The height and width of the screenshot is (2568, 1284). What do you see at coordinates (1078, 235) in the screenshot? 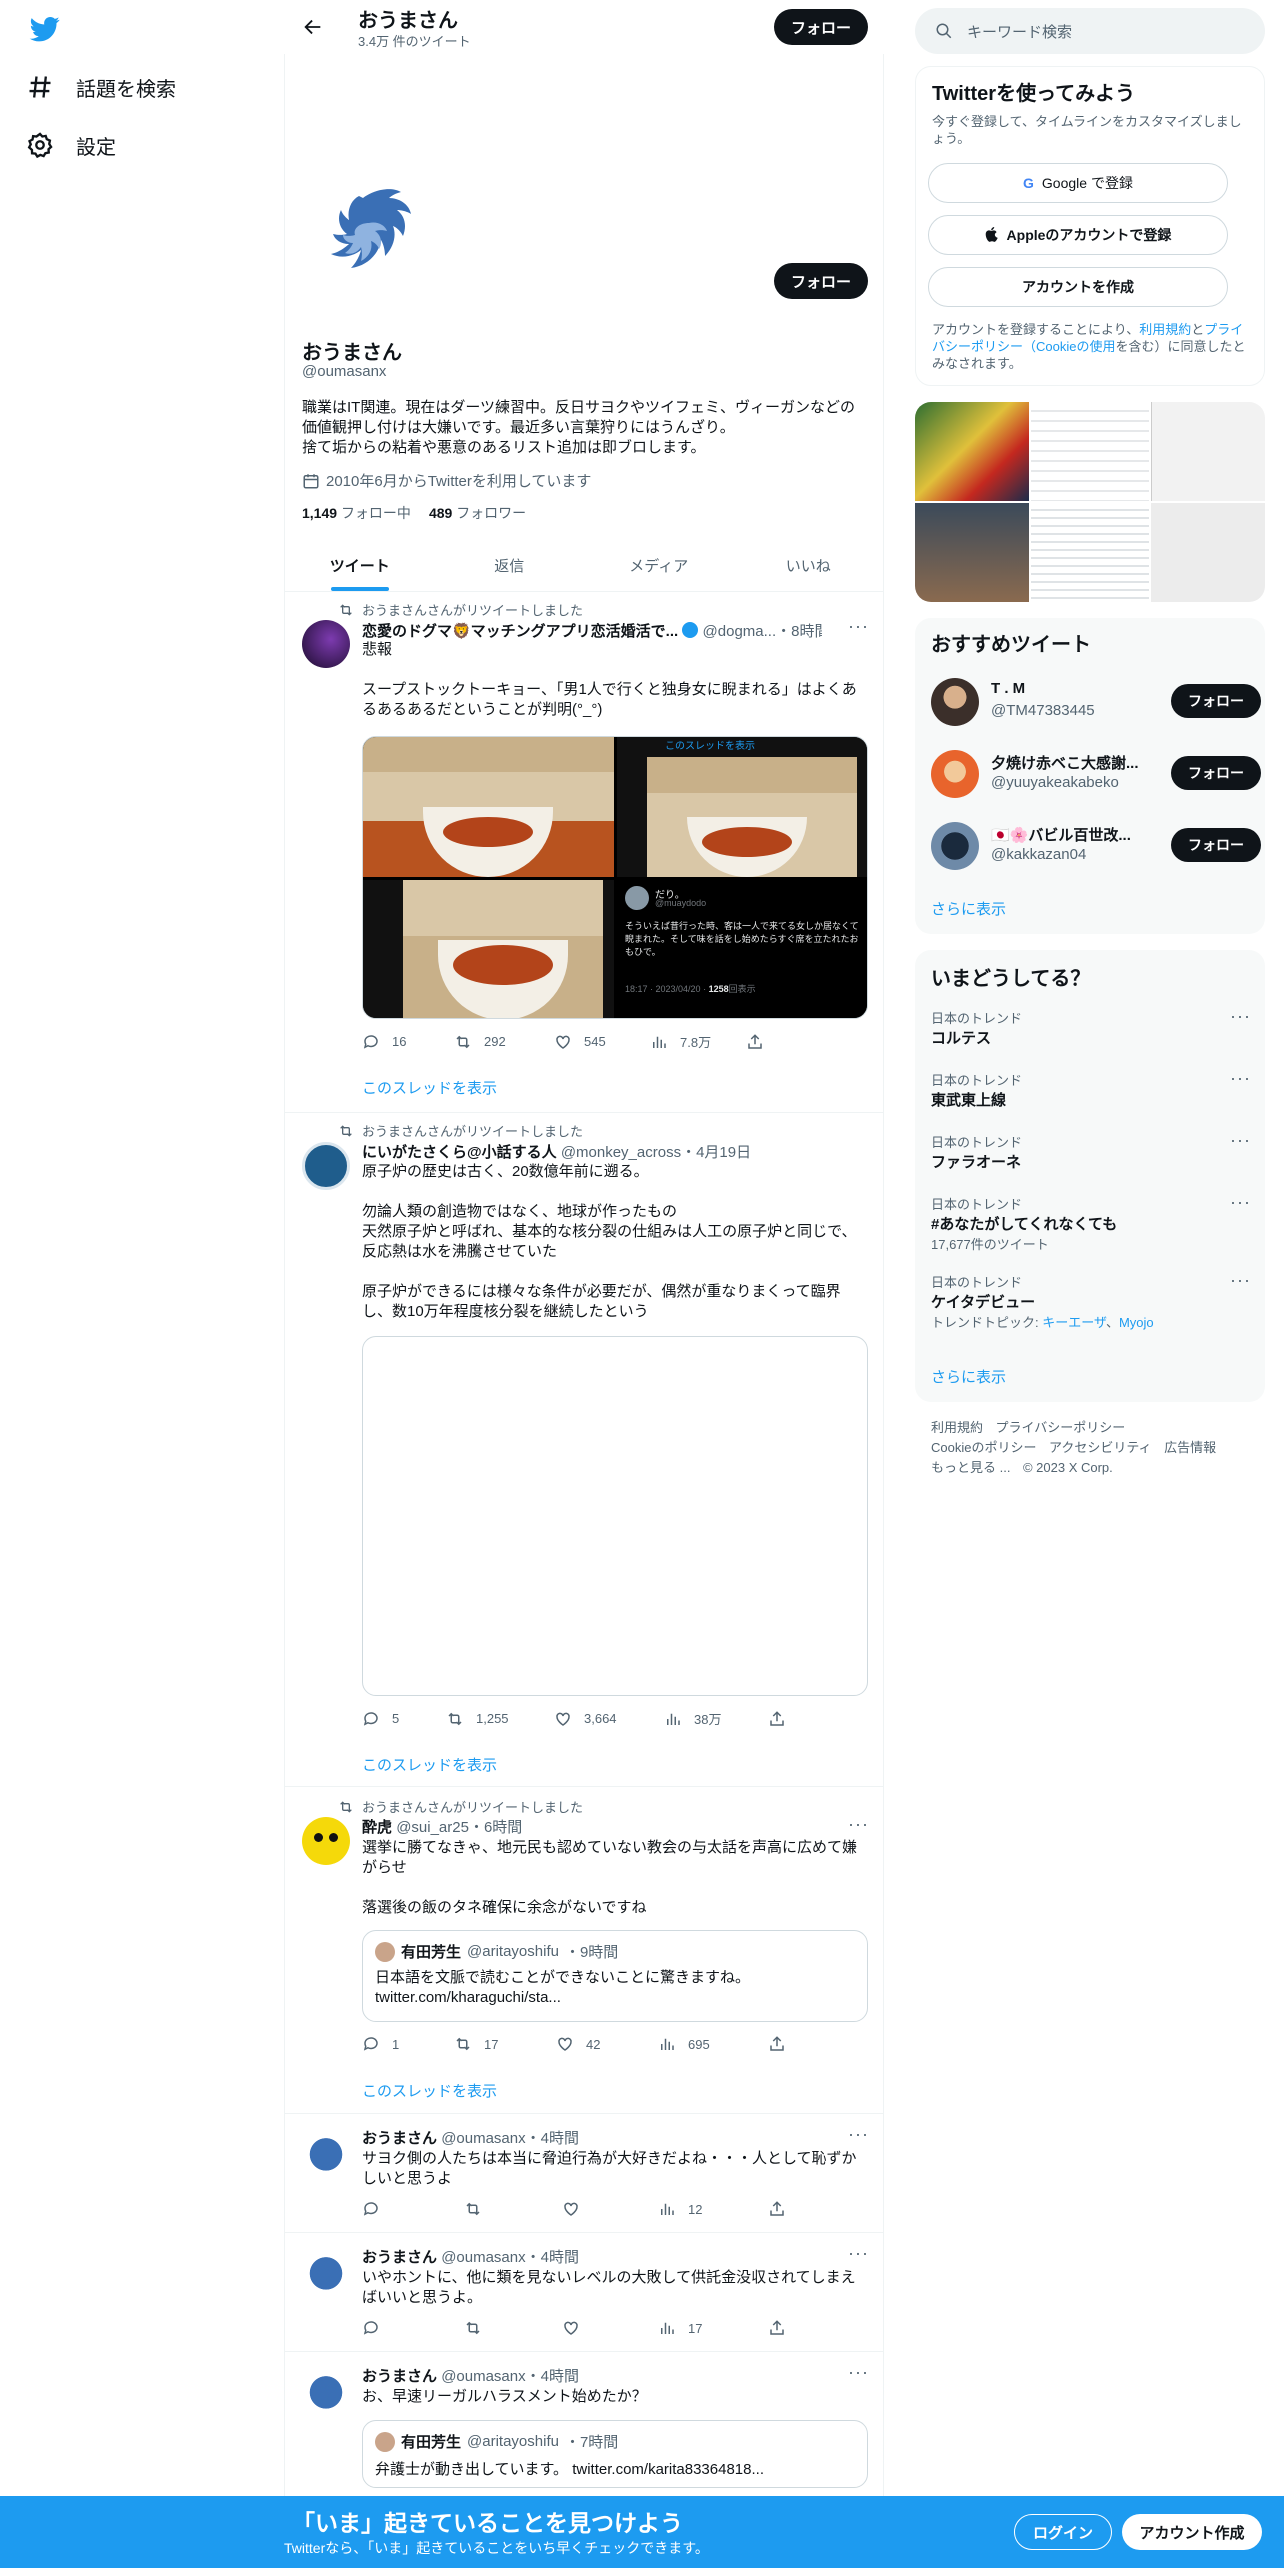
I see `apple-signup-button: Appleのアカウントで登録` at bounding box center [1078, 235].